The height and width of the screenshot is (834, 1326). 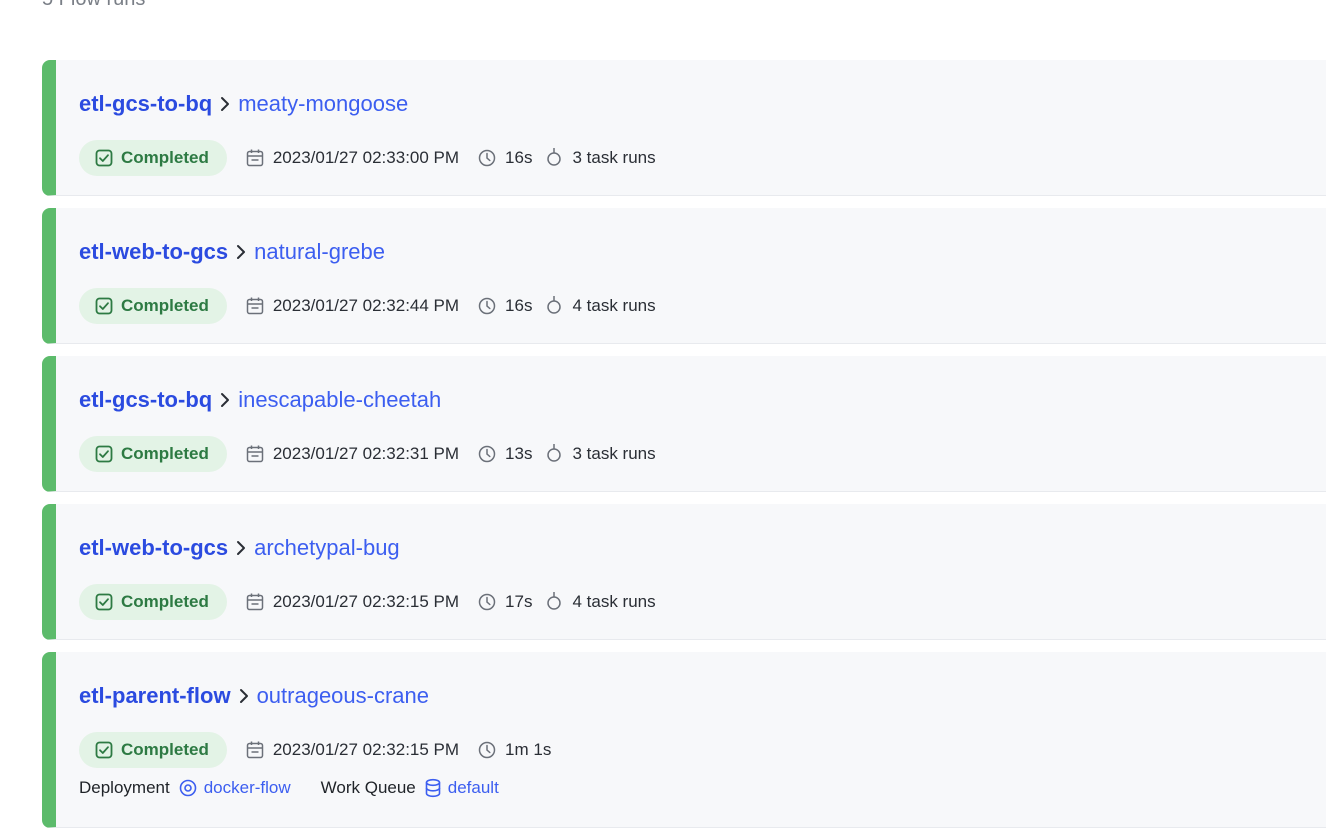 I want to click on duration: 13s, so click(x=504, y=454).